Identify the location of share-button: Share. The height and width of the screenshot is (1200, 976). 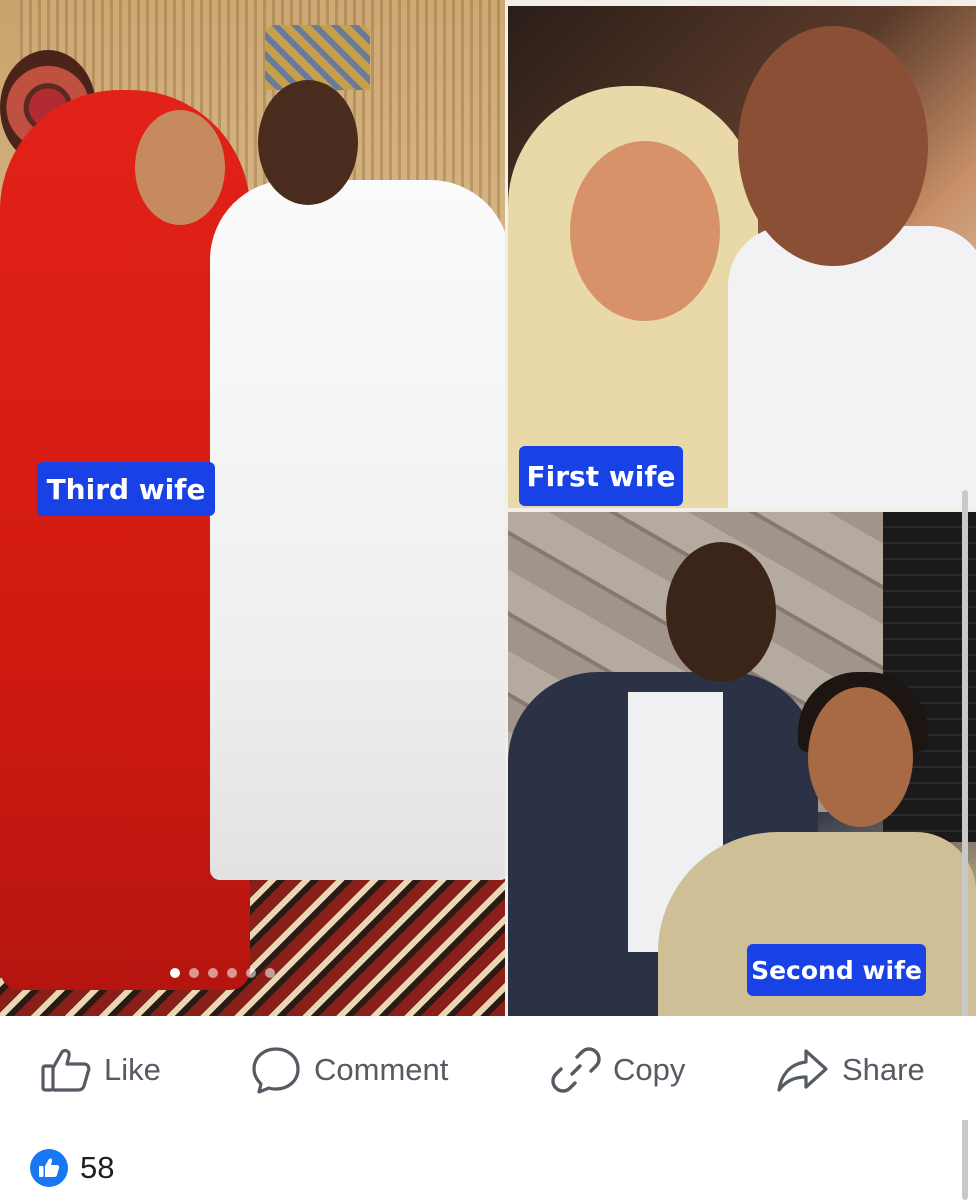
(850, 1070).